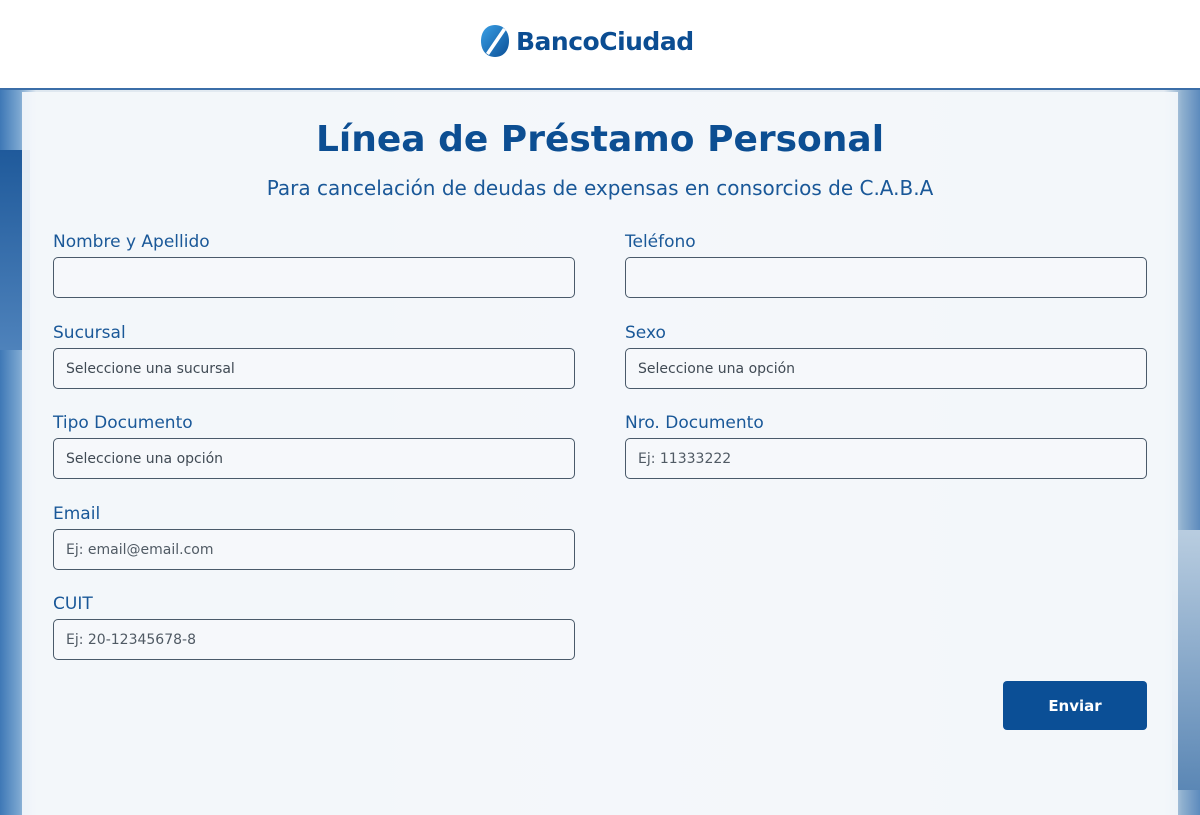  I want to click on sucursal-select: Seleccione una sucursal, so click(314, 368).